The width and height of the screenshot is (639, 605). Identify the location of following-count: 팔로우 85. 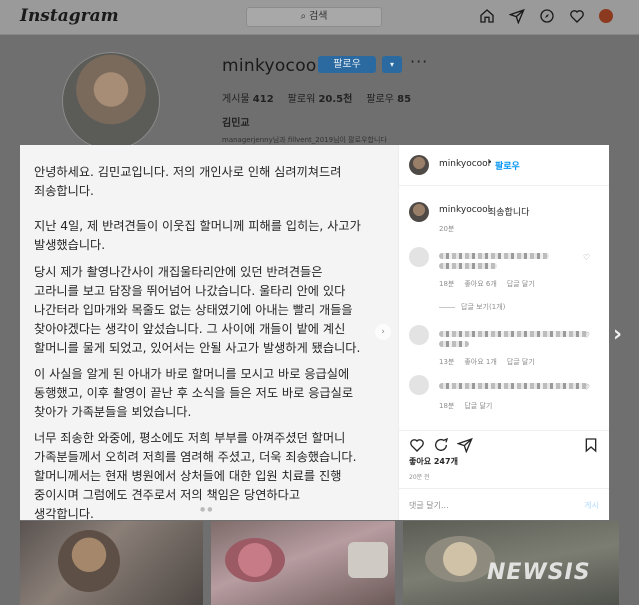
(388, 97).